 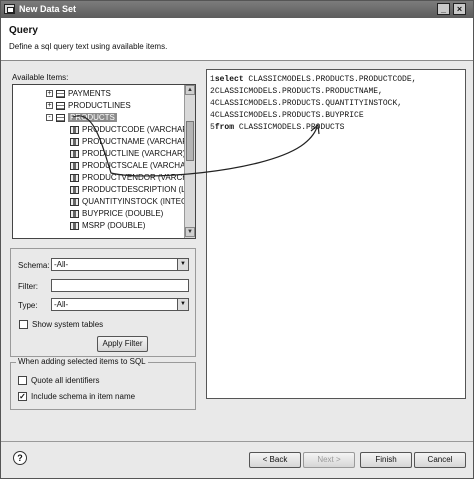 I want to click on page-title: Query, so click(x=23, y=30).